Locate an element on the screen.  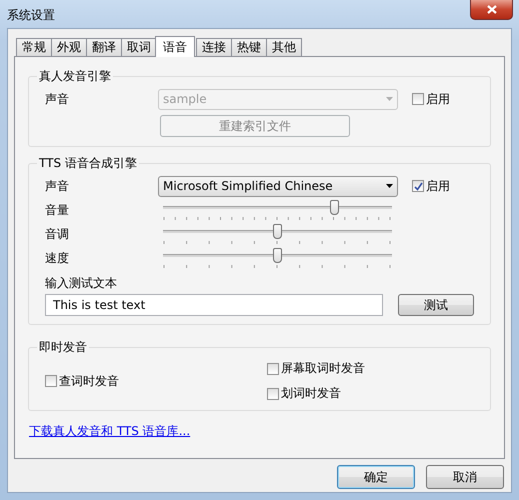
close-icon is located at coordinates (491, 9).